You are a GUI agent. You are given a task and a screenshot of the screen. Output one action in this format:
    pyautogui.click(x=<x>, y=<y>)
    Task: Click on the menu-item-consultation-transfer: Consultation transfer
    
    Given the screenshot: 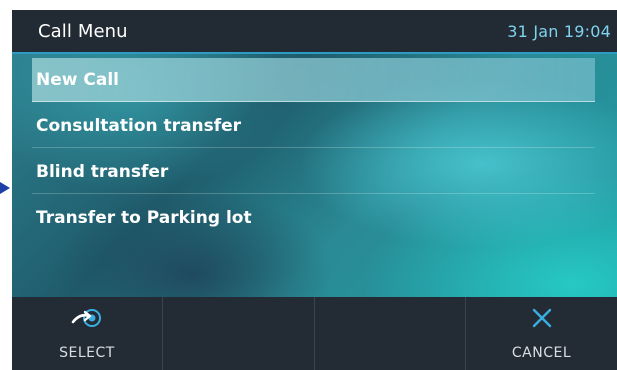 What is the action you would take?
    pyautogui.click(x=313, y=126)
    